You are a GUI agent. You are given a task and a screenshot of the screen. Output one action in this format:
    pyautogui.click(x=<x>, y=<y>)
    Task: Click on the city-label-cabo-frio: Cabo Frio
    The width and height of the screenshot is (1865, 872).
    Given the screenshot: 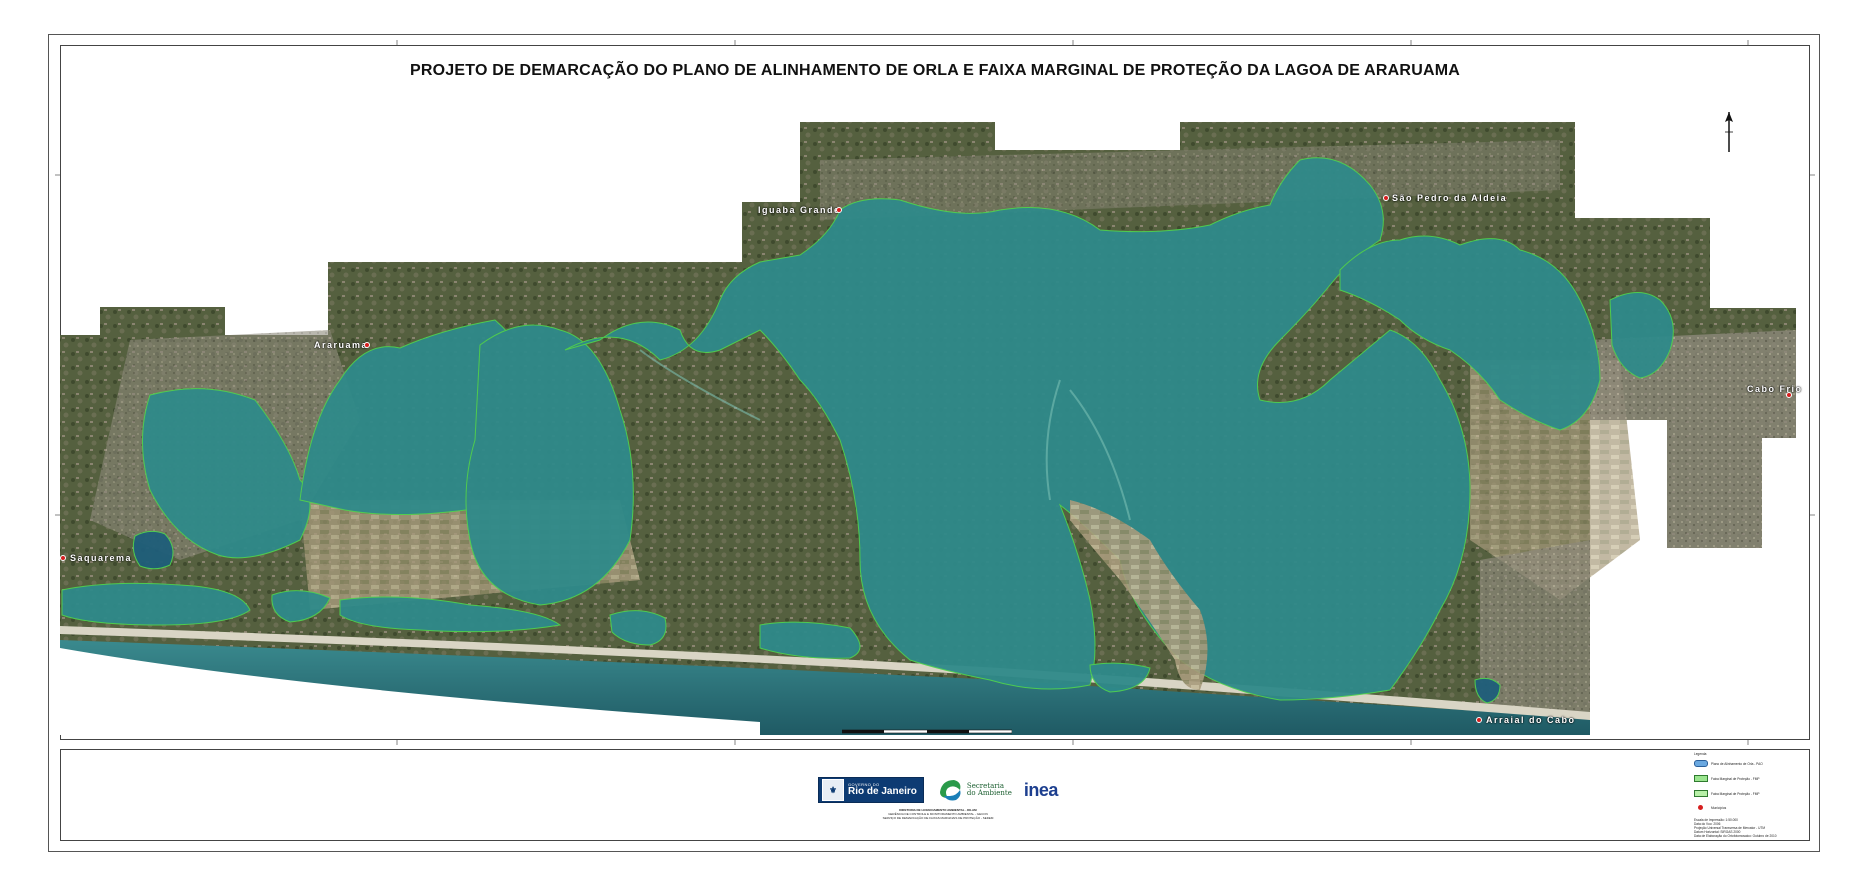 What is the action you would take?
    pyautogui.click(x=1775, y=389)
    